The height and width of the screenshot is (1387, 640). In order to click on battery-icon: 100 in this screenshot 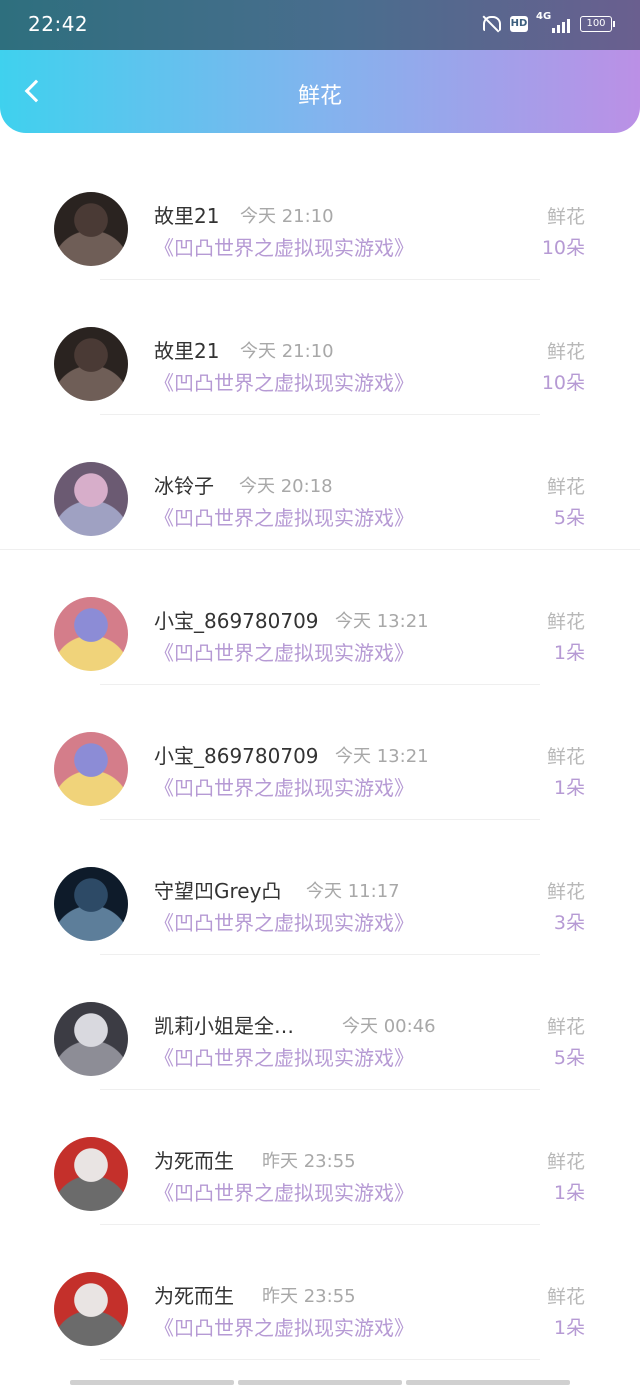, I will do `click(597, 24)`.